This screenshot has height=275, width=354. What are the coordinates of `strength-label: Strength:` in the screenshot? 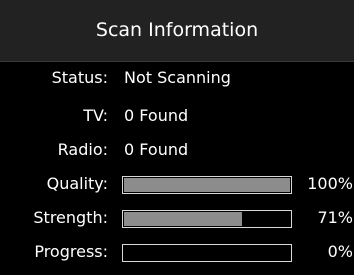 It's located at (70, 217).